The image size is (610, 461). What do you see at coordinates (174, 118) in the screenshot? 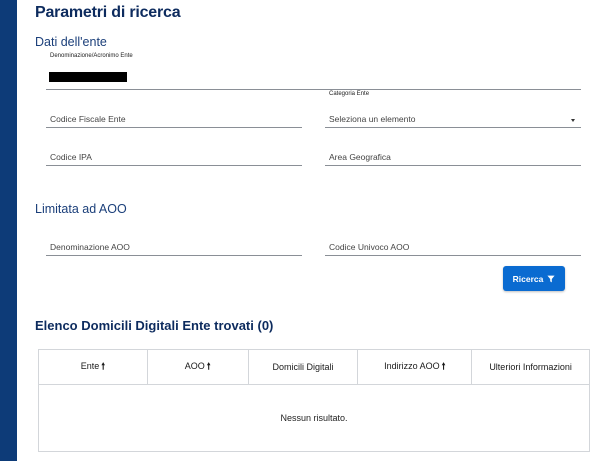
I see `codice-fiscale-ente-field: Codice Fiscale Ente` at bounding box center [174, 118].